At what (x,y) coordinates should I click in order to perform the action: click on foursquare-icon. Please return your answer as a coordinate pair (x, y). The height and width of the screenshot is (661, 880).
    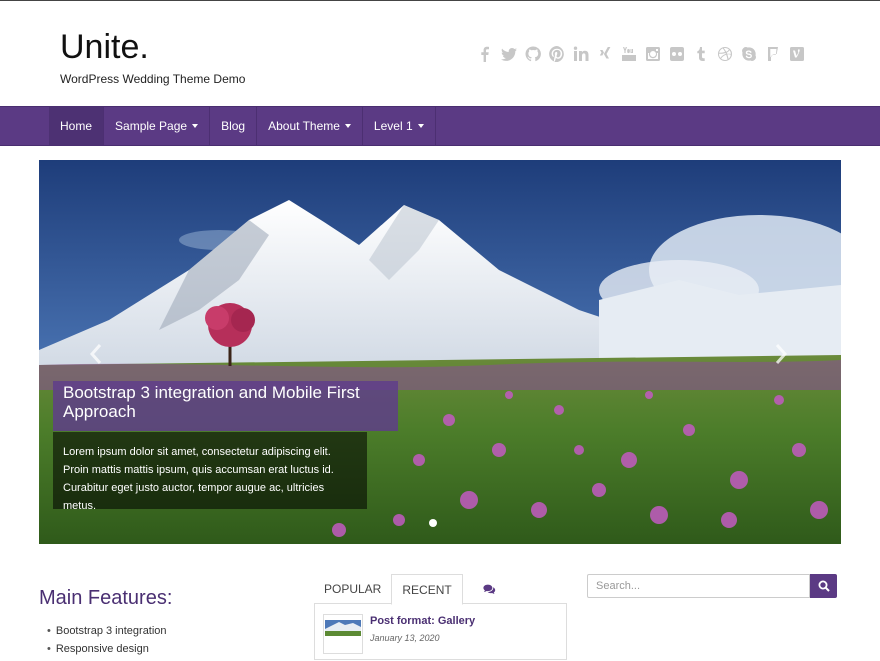
    Looking at the image, I should click on (772, 53).